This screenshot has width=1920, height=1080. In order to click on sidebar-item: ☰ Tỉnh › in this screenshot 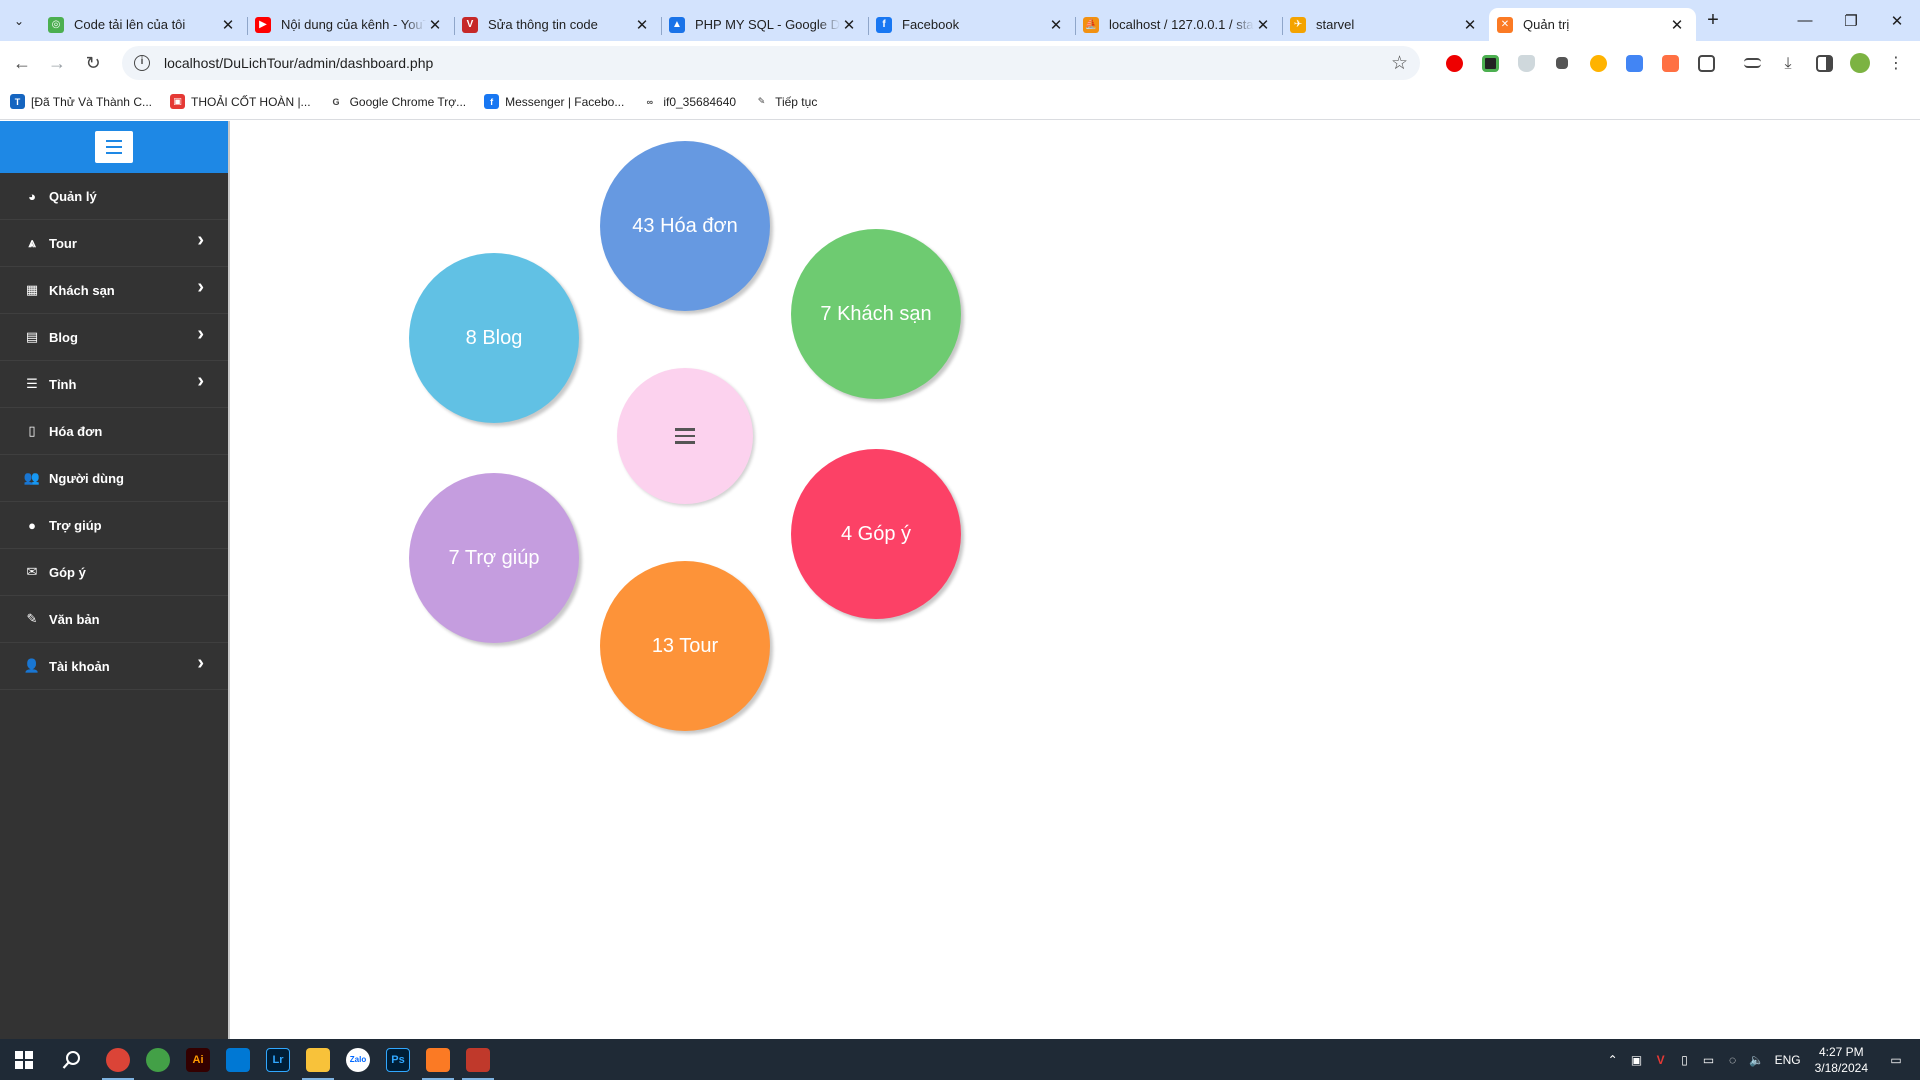, I will do `click(114, 384)`.